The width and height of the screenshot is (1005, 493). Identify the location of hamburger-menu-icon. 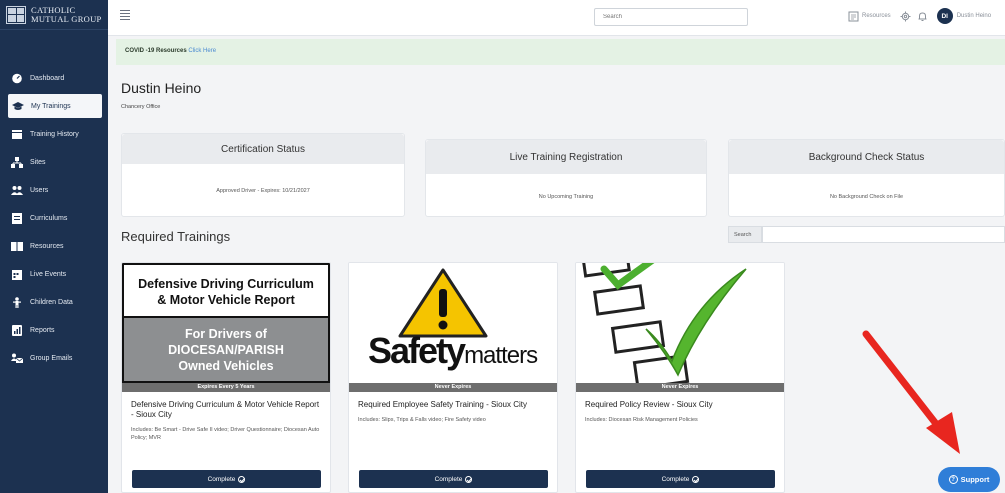
(125, 15).